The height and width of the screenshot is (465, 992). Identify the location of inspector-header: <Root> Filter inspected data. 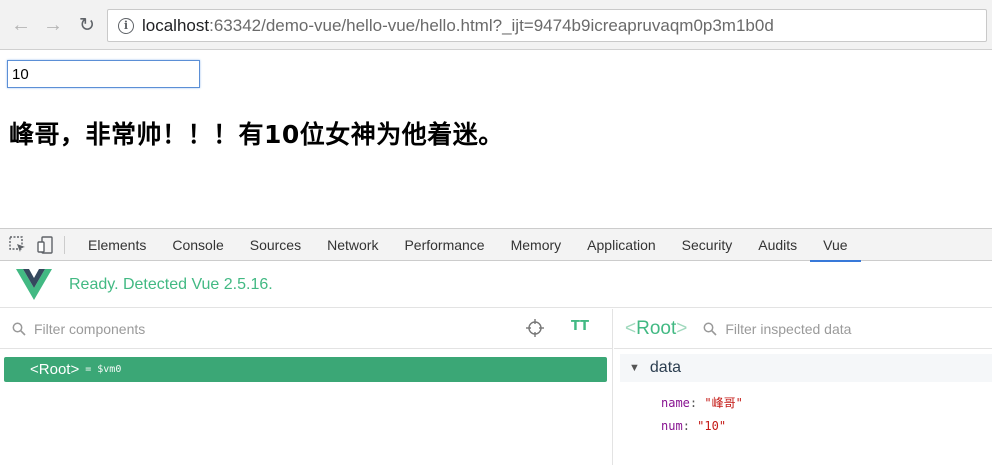
(803, 329).